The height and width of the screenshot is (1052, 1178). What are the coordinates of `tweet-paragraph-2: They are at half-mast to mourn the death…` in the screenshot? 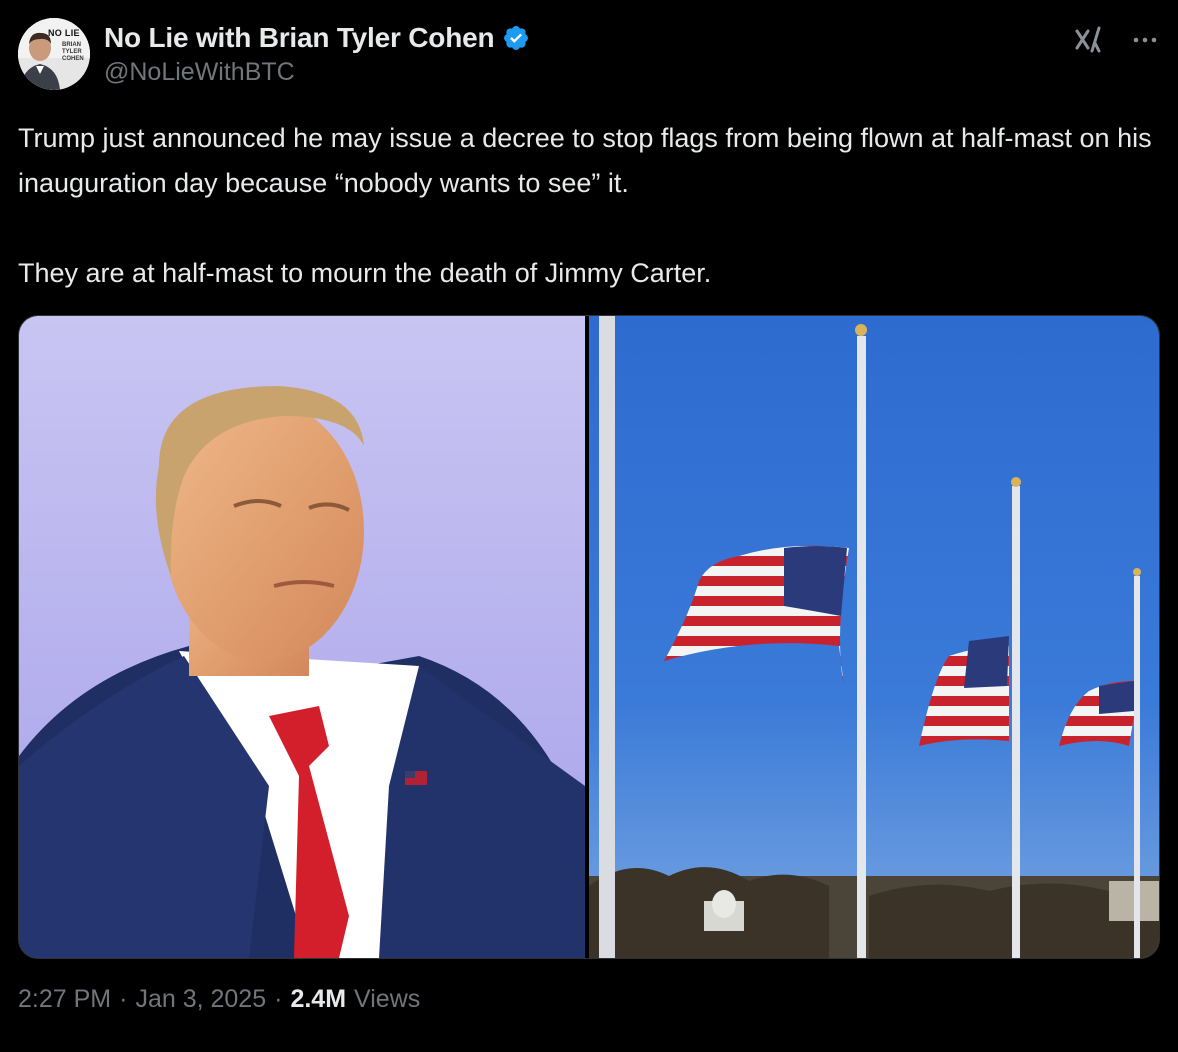 It's located at (365, 273).